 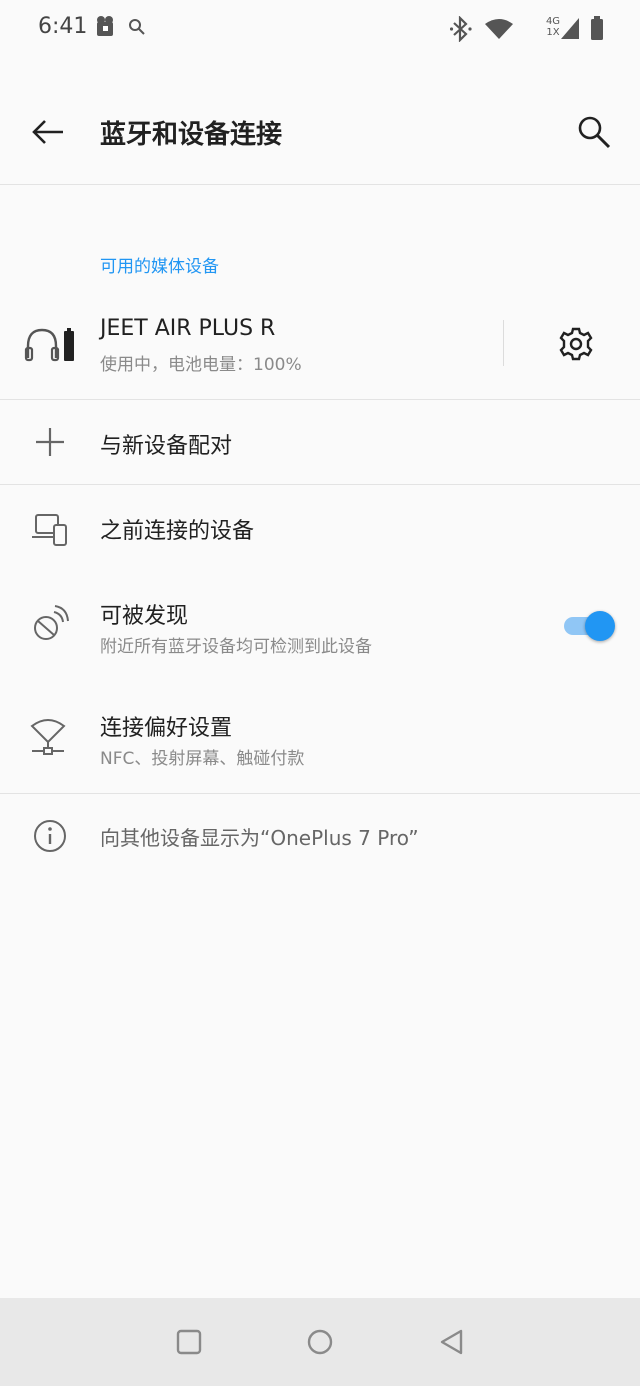 What do you see at coordinates (570, 31) in the screenshot?
I see `signal-4g-icon` at bounding box center [570, 31].